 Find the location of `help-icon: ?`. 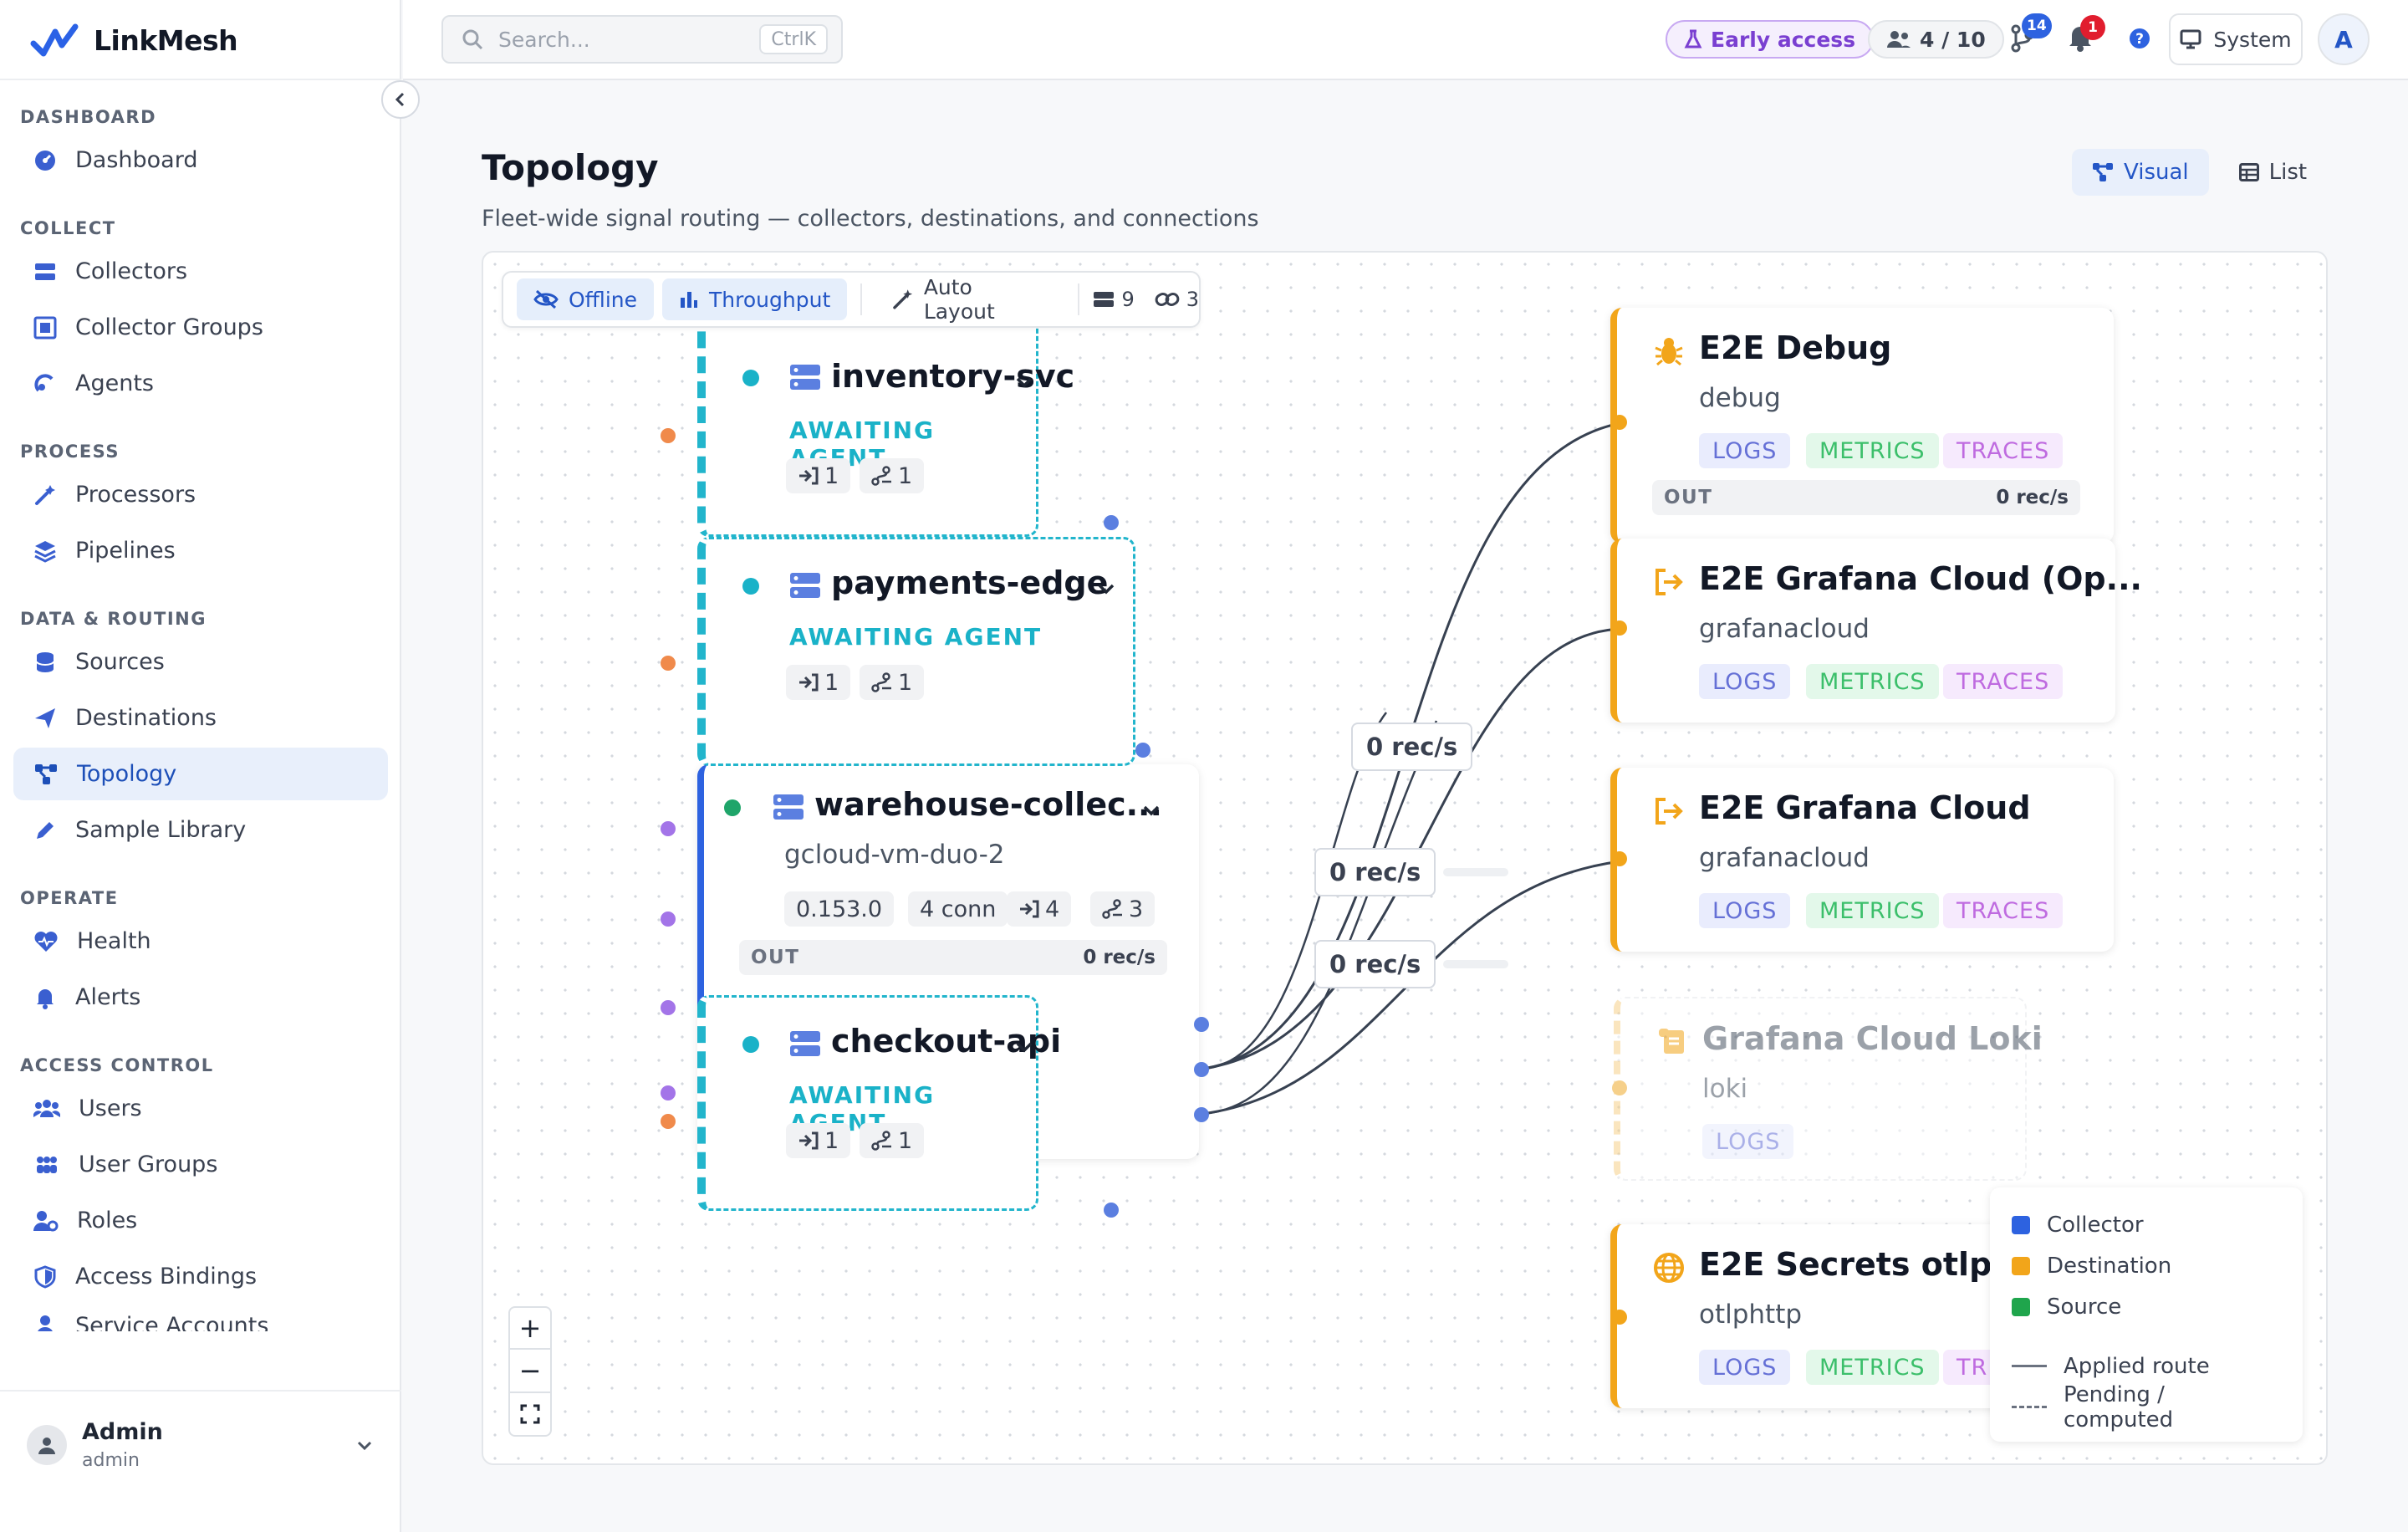

help-icon: ? is located at coordinates (2140, 38).